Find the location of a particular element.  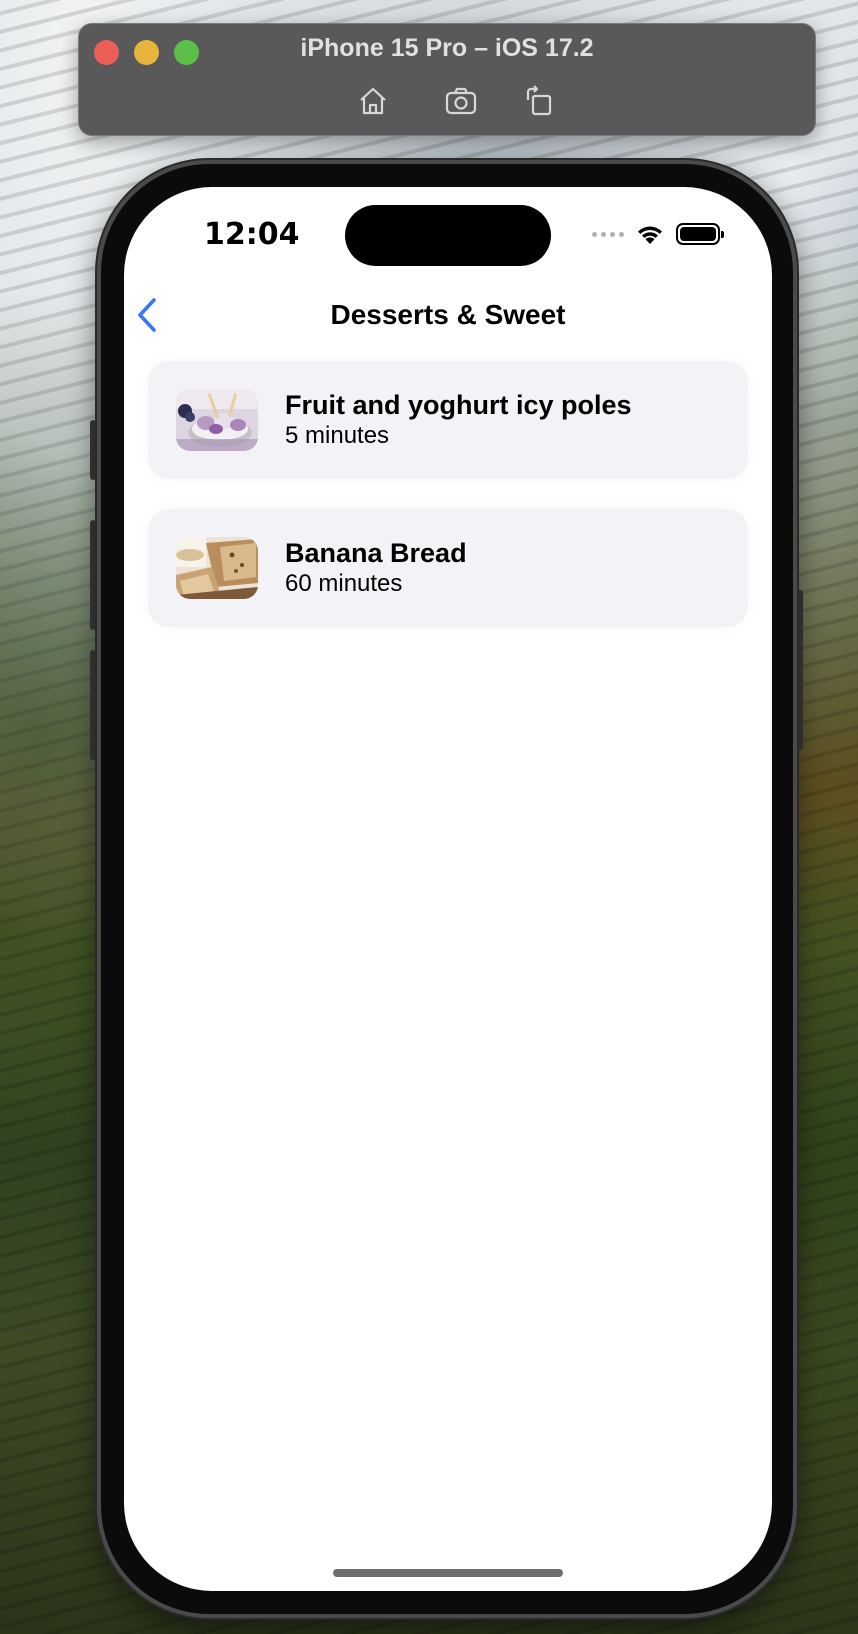

recipe-card-banana-bread: Banana Bread 60 minutes is located at coordinates (448, 568).